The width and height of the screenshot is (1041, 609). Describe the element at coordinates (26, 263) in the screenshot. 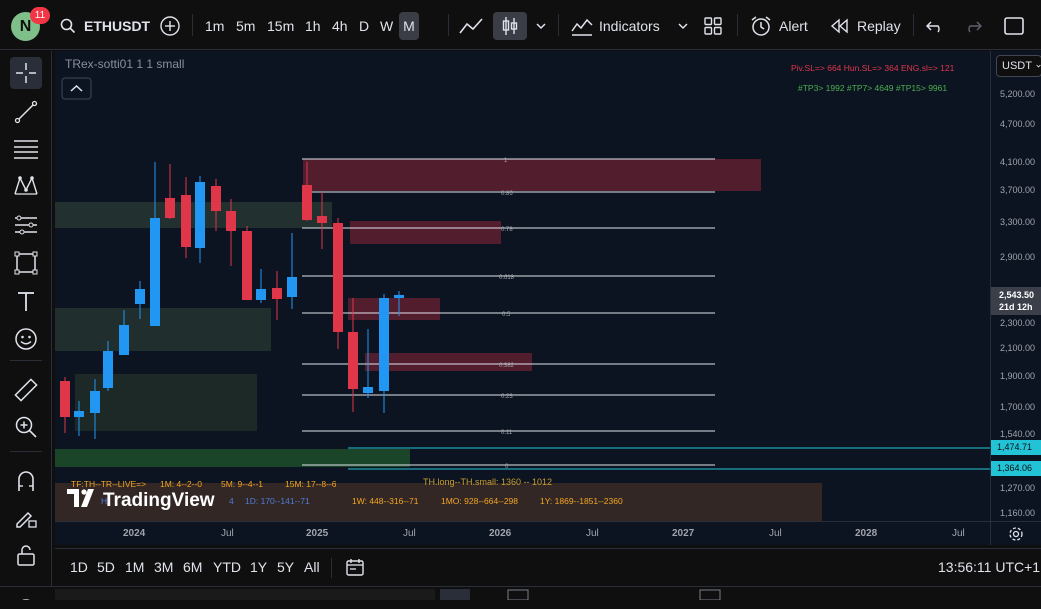

I see `shapes-tool` at that location.